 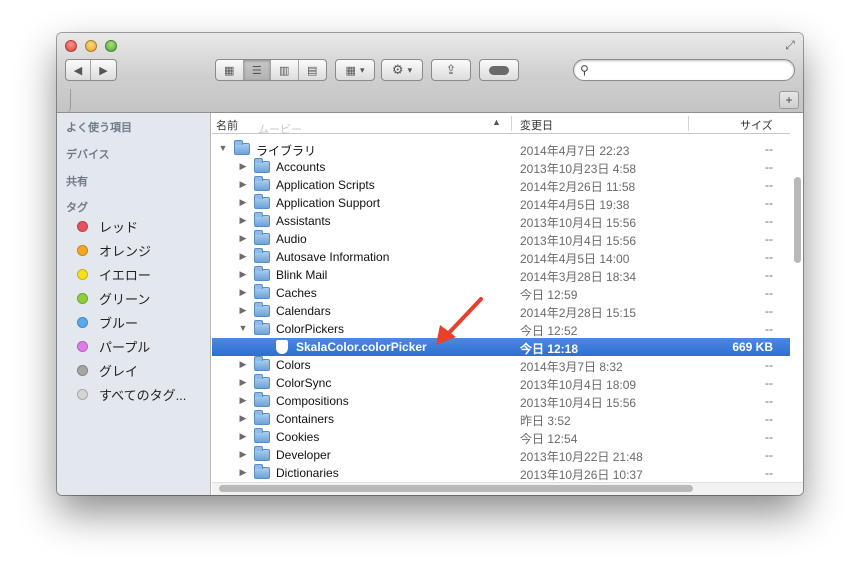 I want to click on arrow-shaft, so click(x=463, y=317).